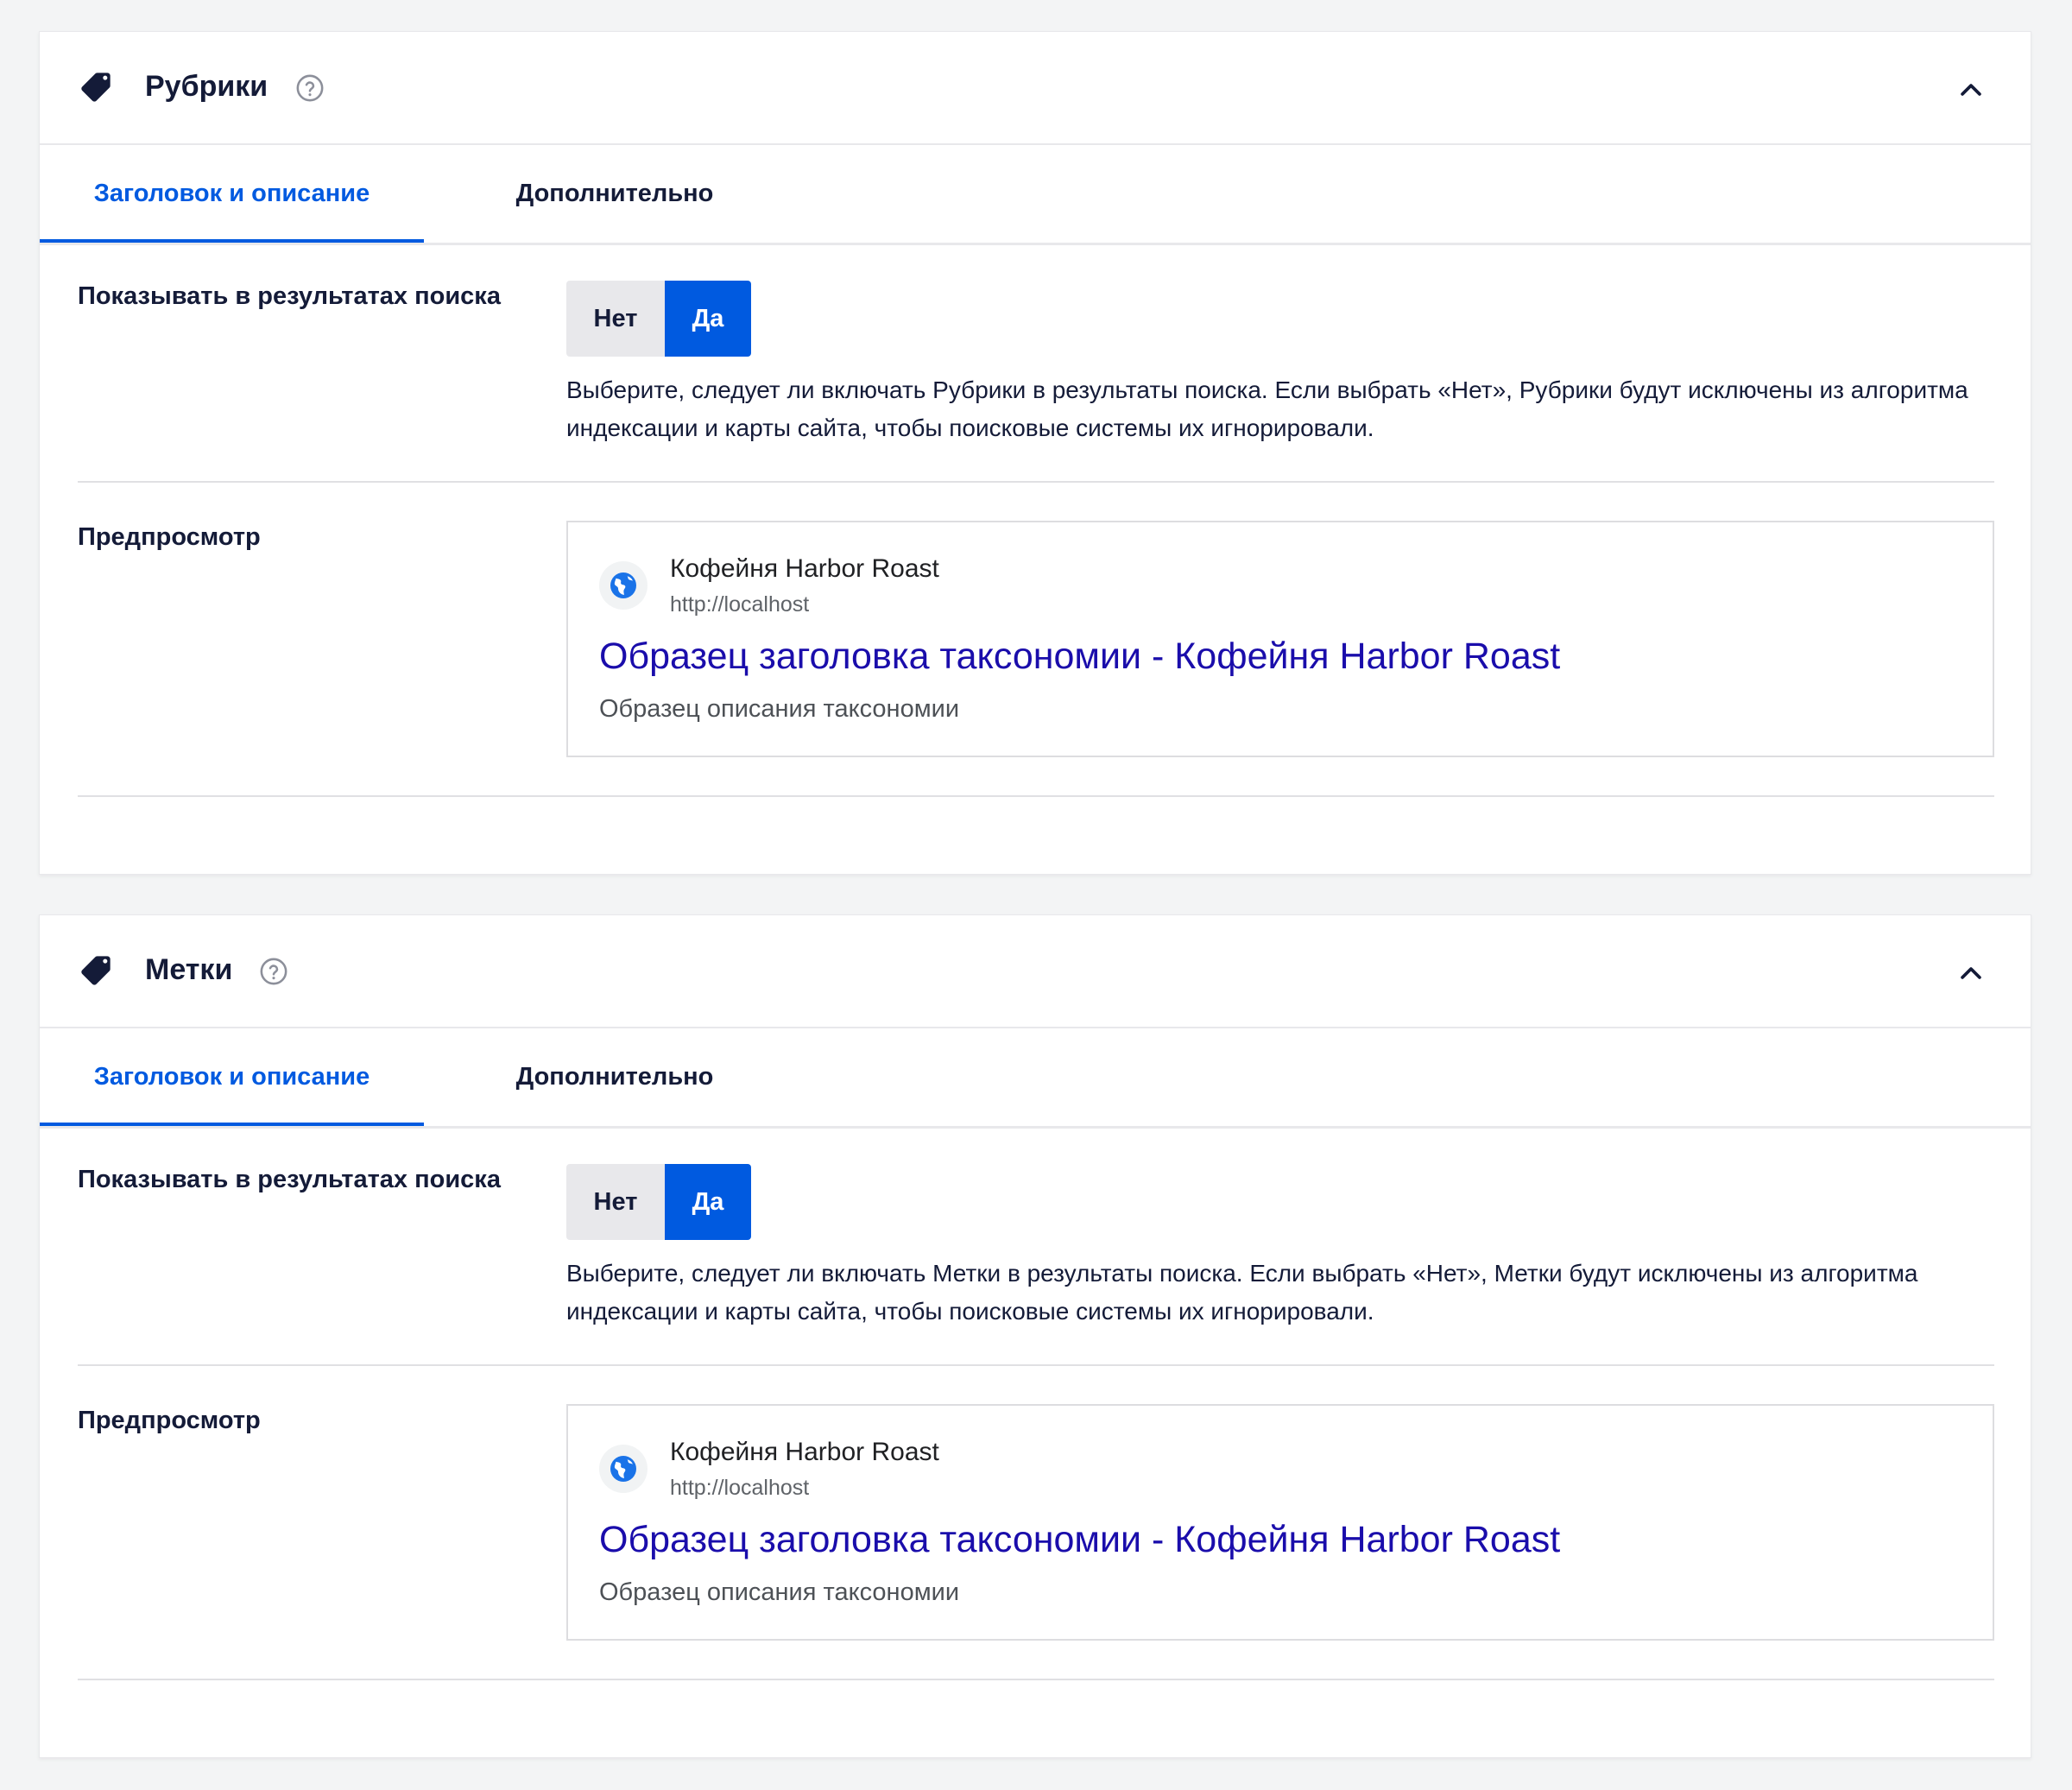 The height and width of the screenshot is (1790, 2072). Describe the element at coordinates (1035, 972) in the screenshot. I see `card-header: Метки` at that location.